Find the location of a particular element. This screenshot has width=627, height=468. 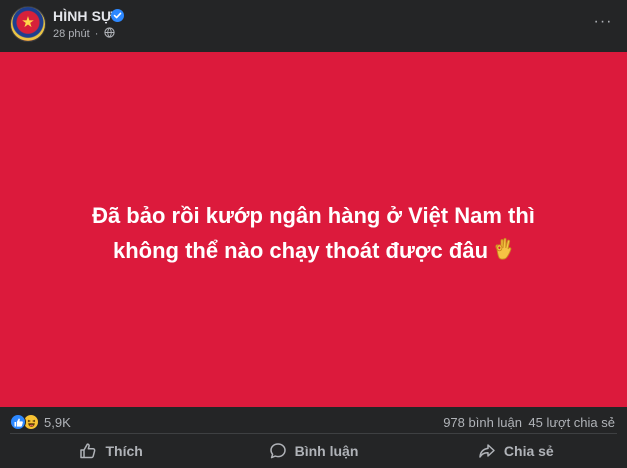

post-text-line-2: không thể nào chạy thoát được đâu is located at coordinates (313, 250).